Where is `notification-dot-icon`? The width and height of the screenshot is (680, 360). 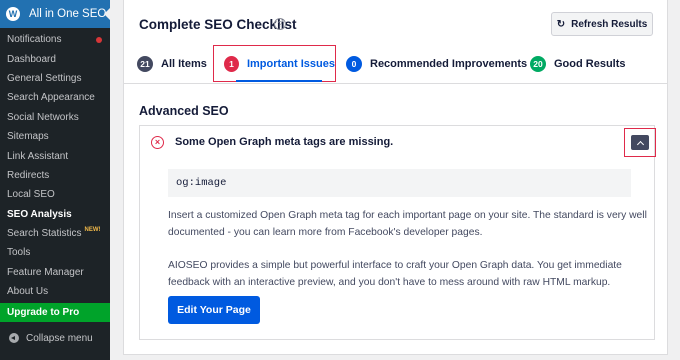
notification-dot-icon is located at coordinates (99, 40).